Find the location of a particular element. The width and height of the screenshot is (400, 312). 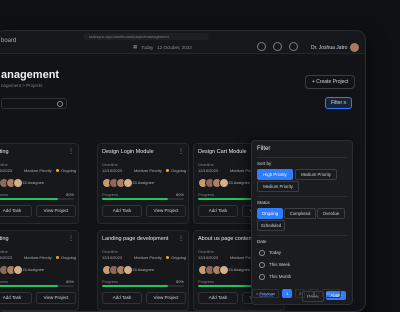

current-date: 12 October, 2023 is located at coordinates (174, 47).